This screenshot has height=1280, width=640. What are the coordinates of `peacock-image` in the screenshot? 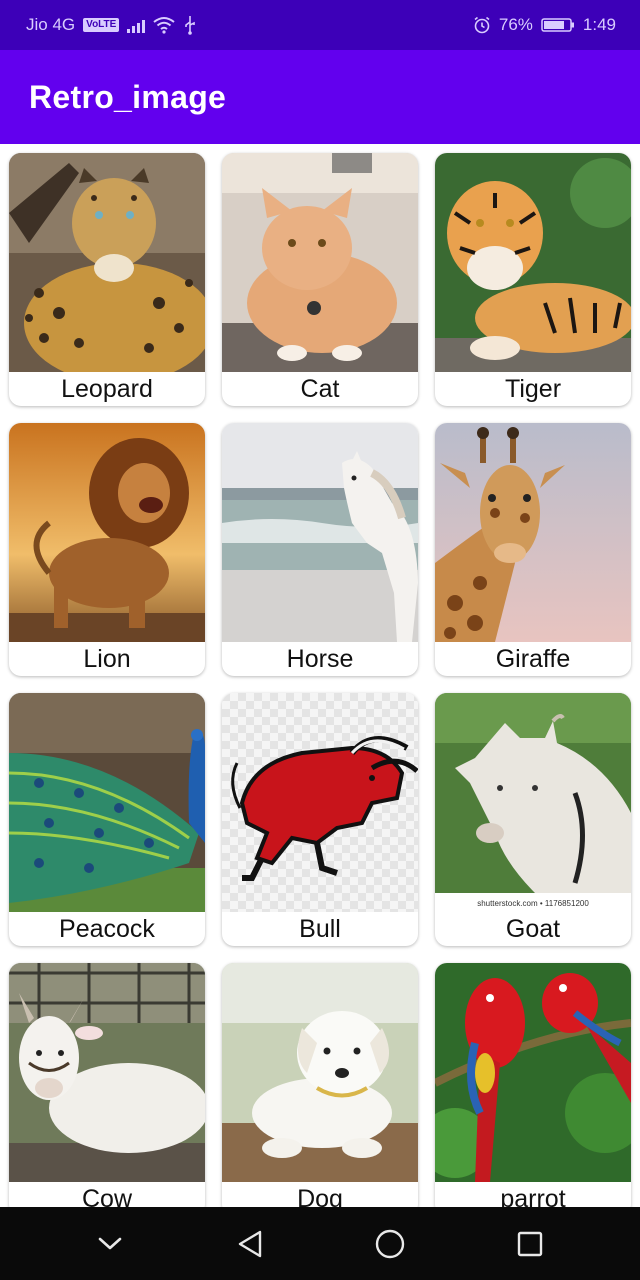 It's located at (107, 802).